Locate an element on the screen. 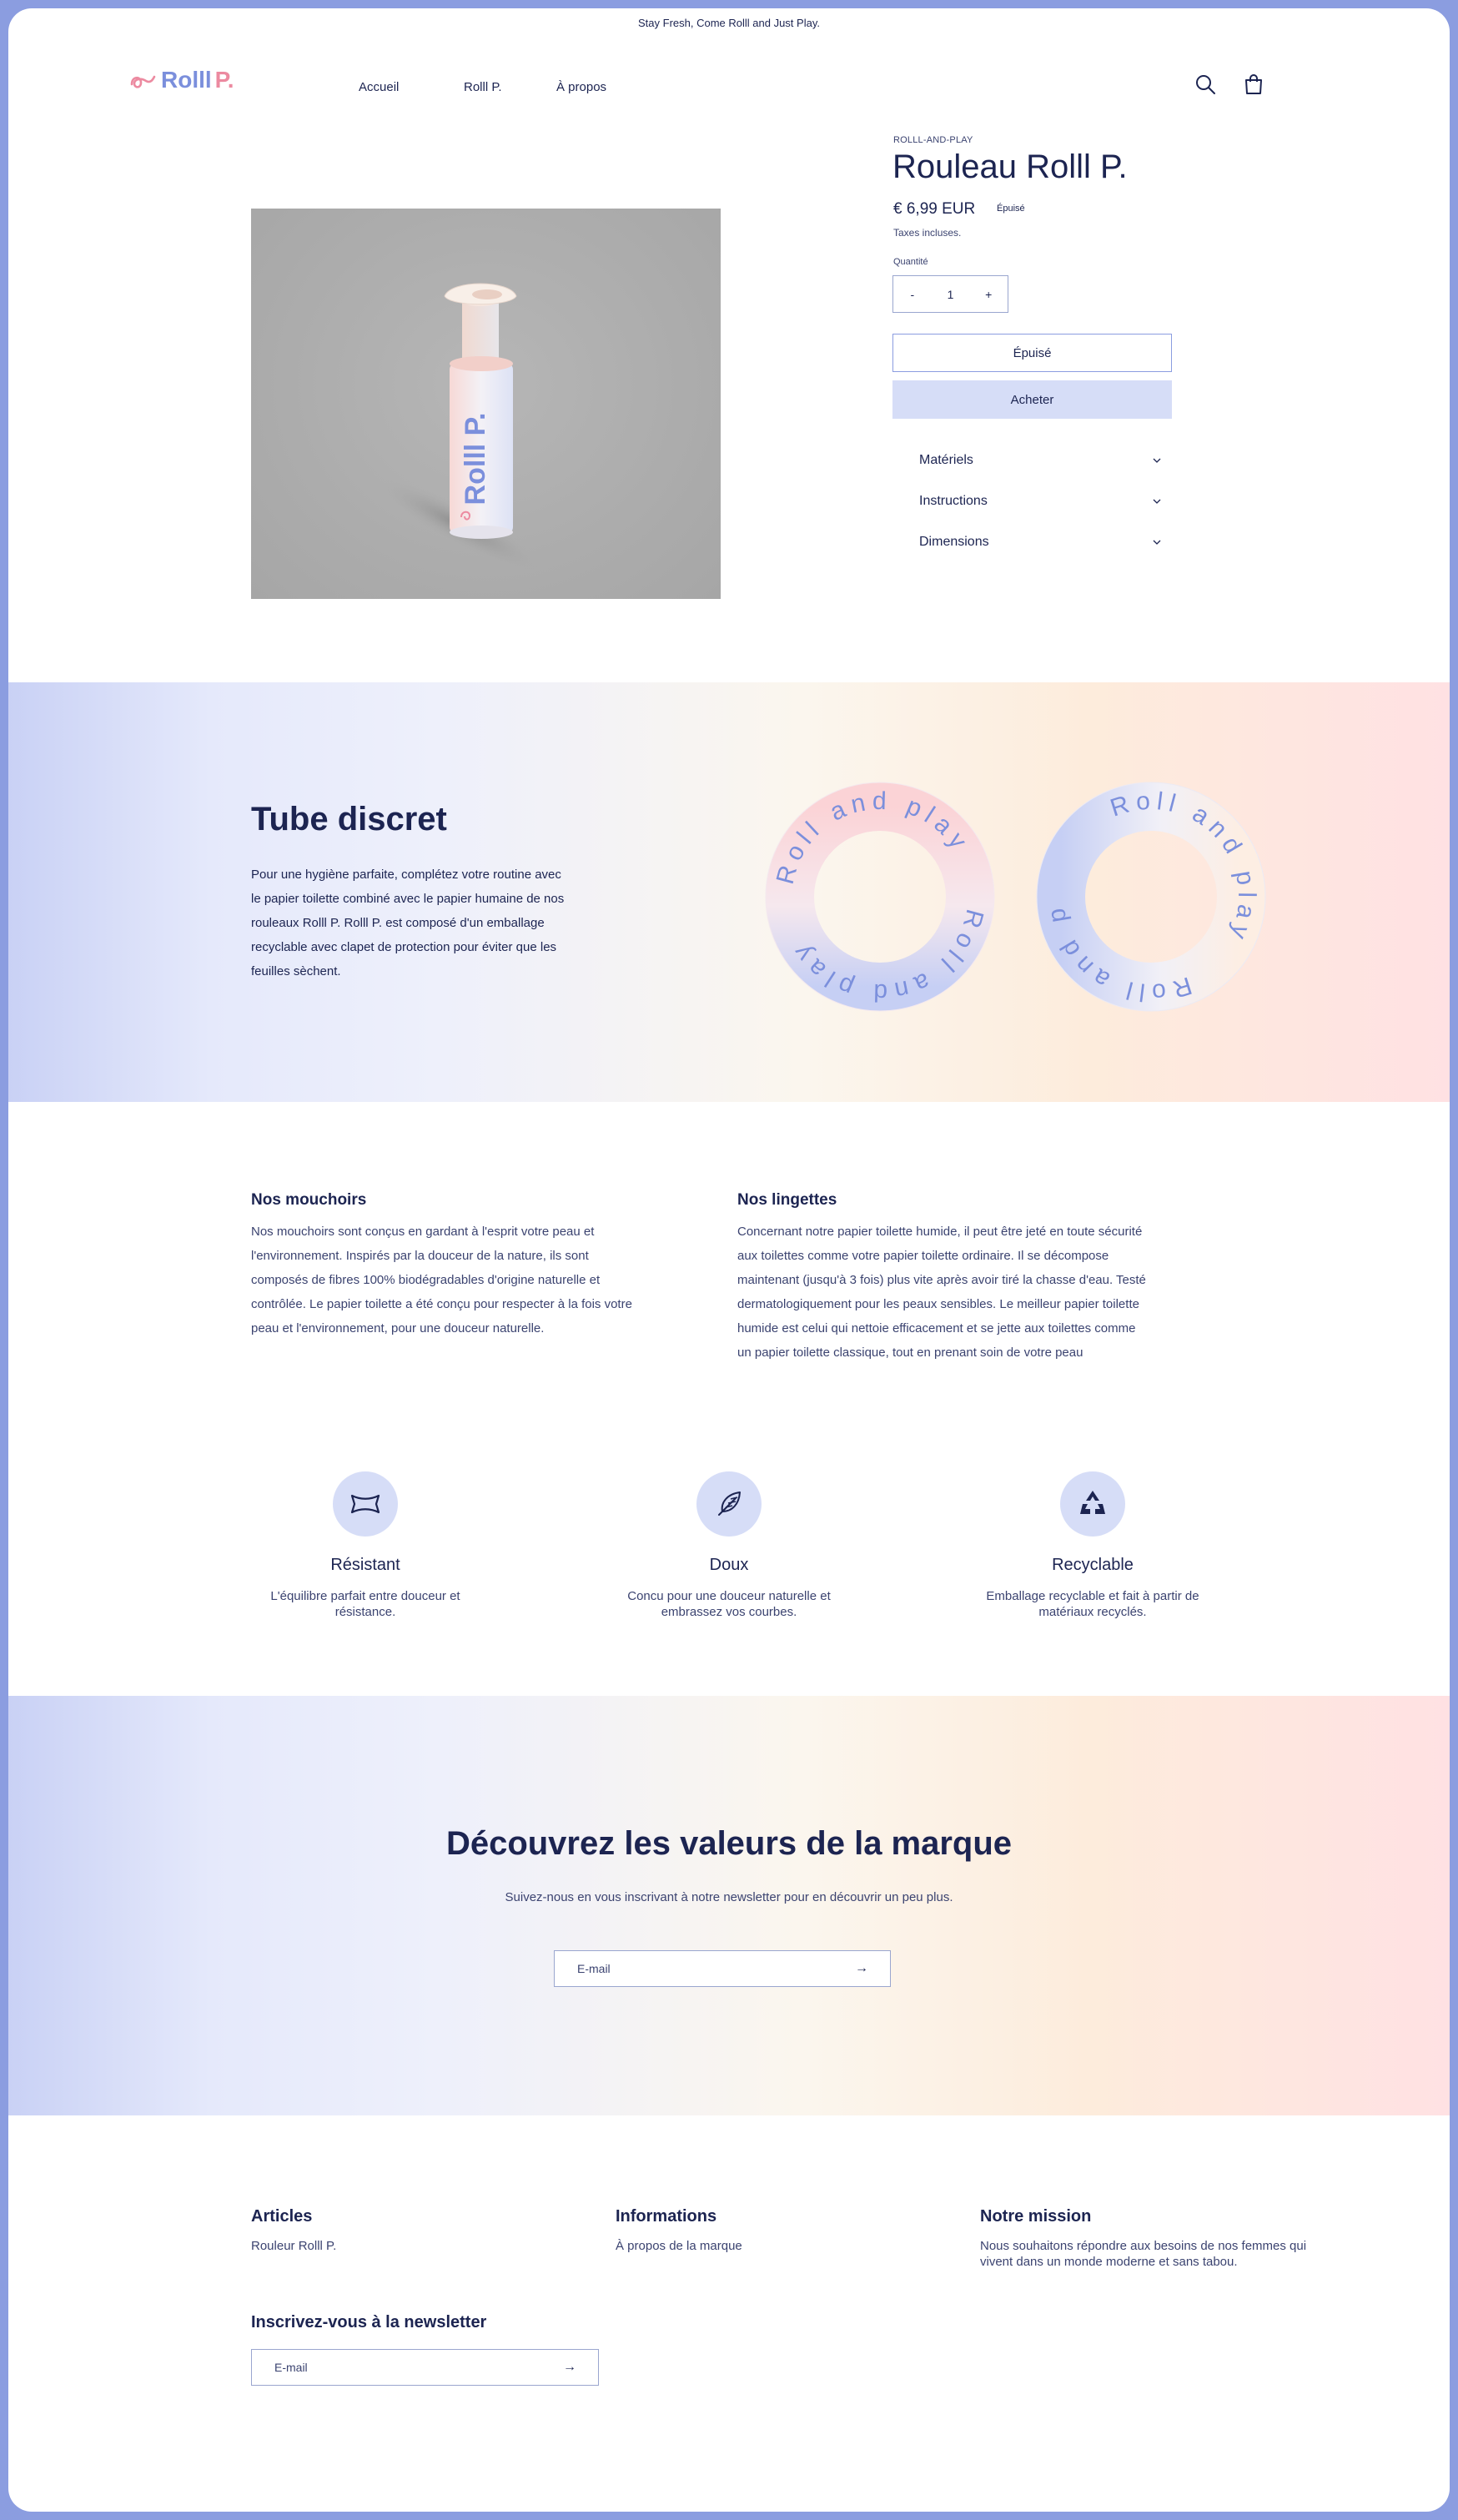 Image resolution: width=1458 pixels, height=2520 pixels. product-title: Rouleau Rolll P. is located at coordinates (1010, 166).